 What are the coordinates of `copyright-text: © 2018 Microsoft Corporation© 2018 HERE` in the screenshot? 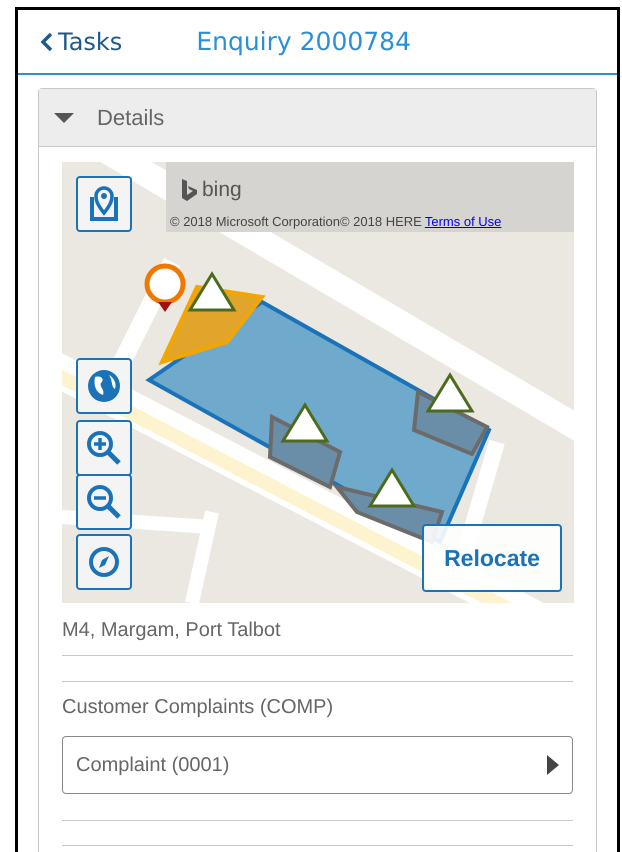 It's located at (296, 222).